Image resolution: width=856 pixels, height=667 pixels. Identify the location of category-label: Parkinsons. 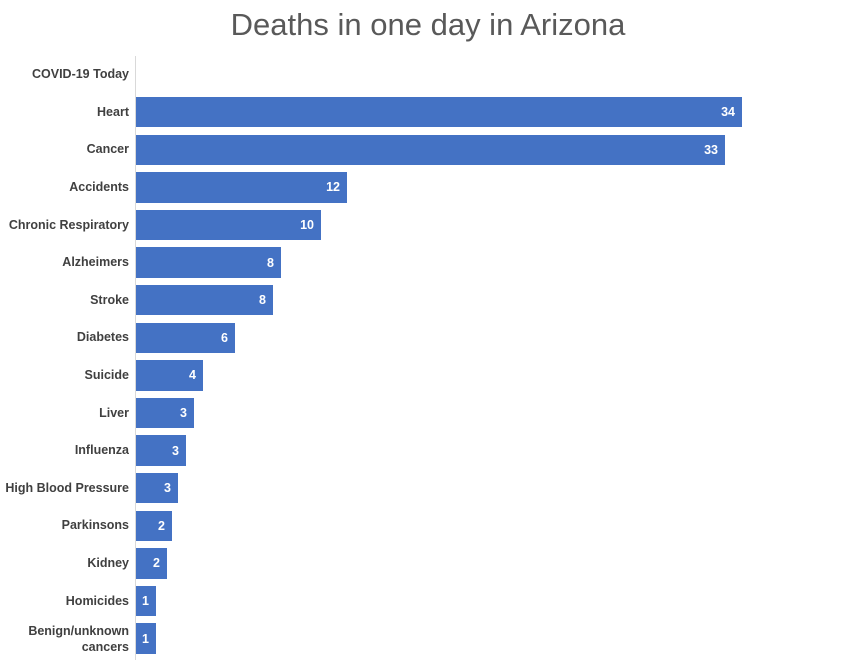
(95, 525).